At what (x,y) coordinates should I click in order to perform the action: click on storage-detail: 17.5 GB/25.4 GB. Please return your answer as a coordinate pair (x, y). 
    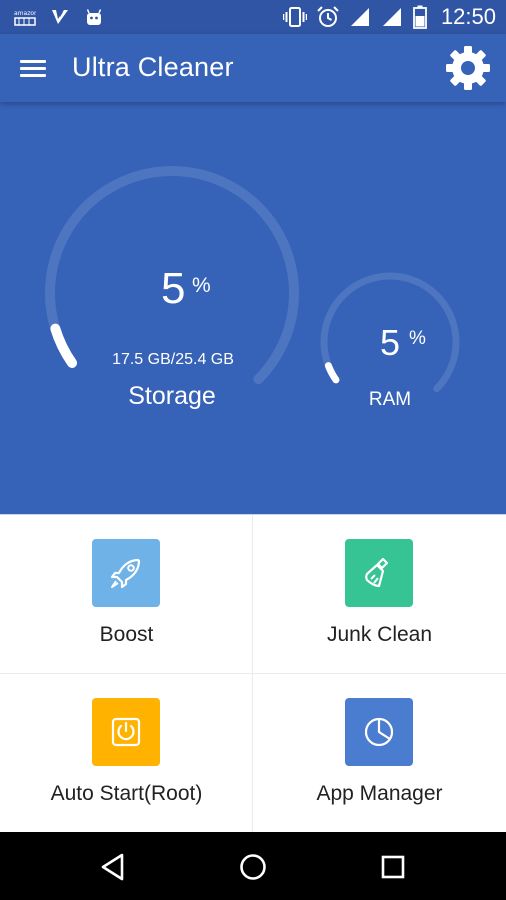
    Looking at the image, I should click on (173, 359).